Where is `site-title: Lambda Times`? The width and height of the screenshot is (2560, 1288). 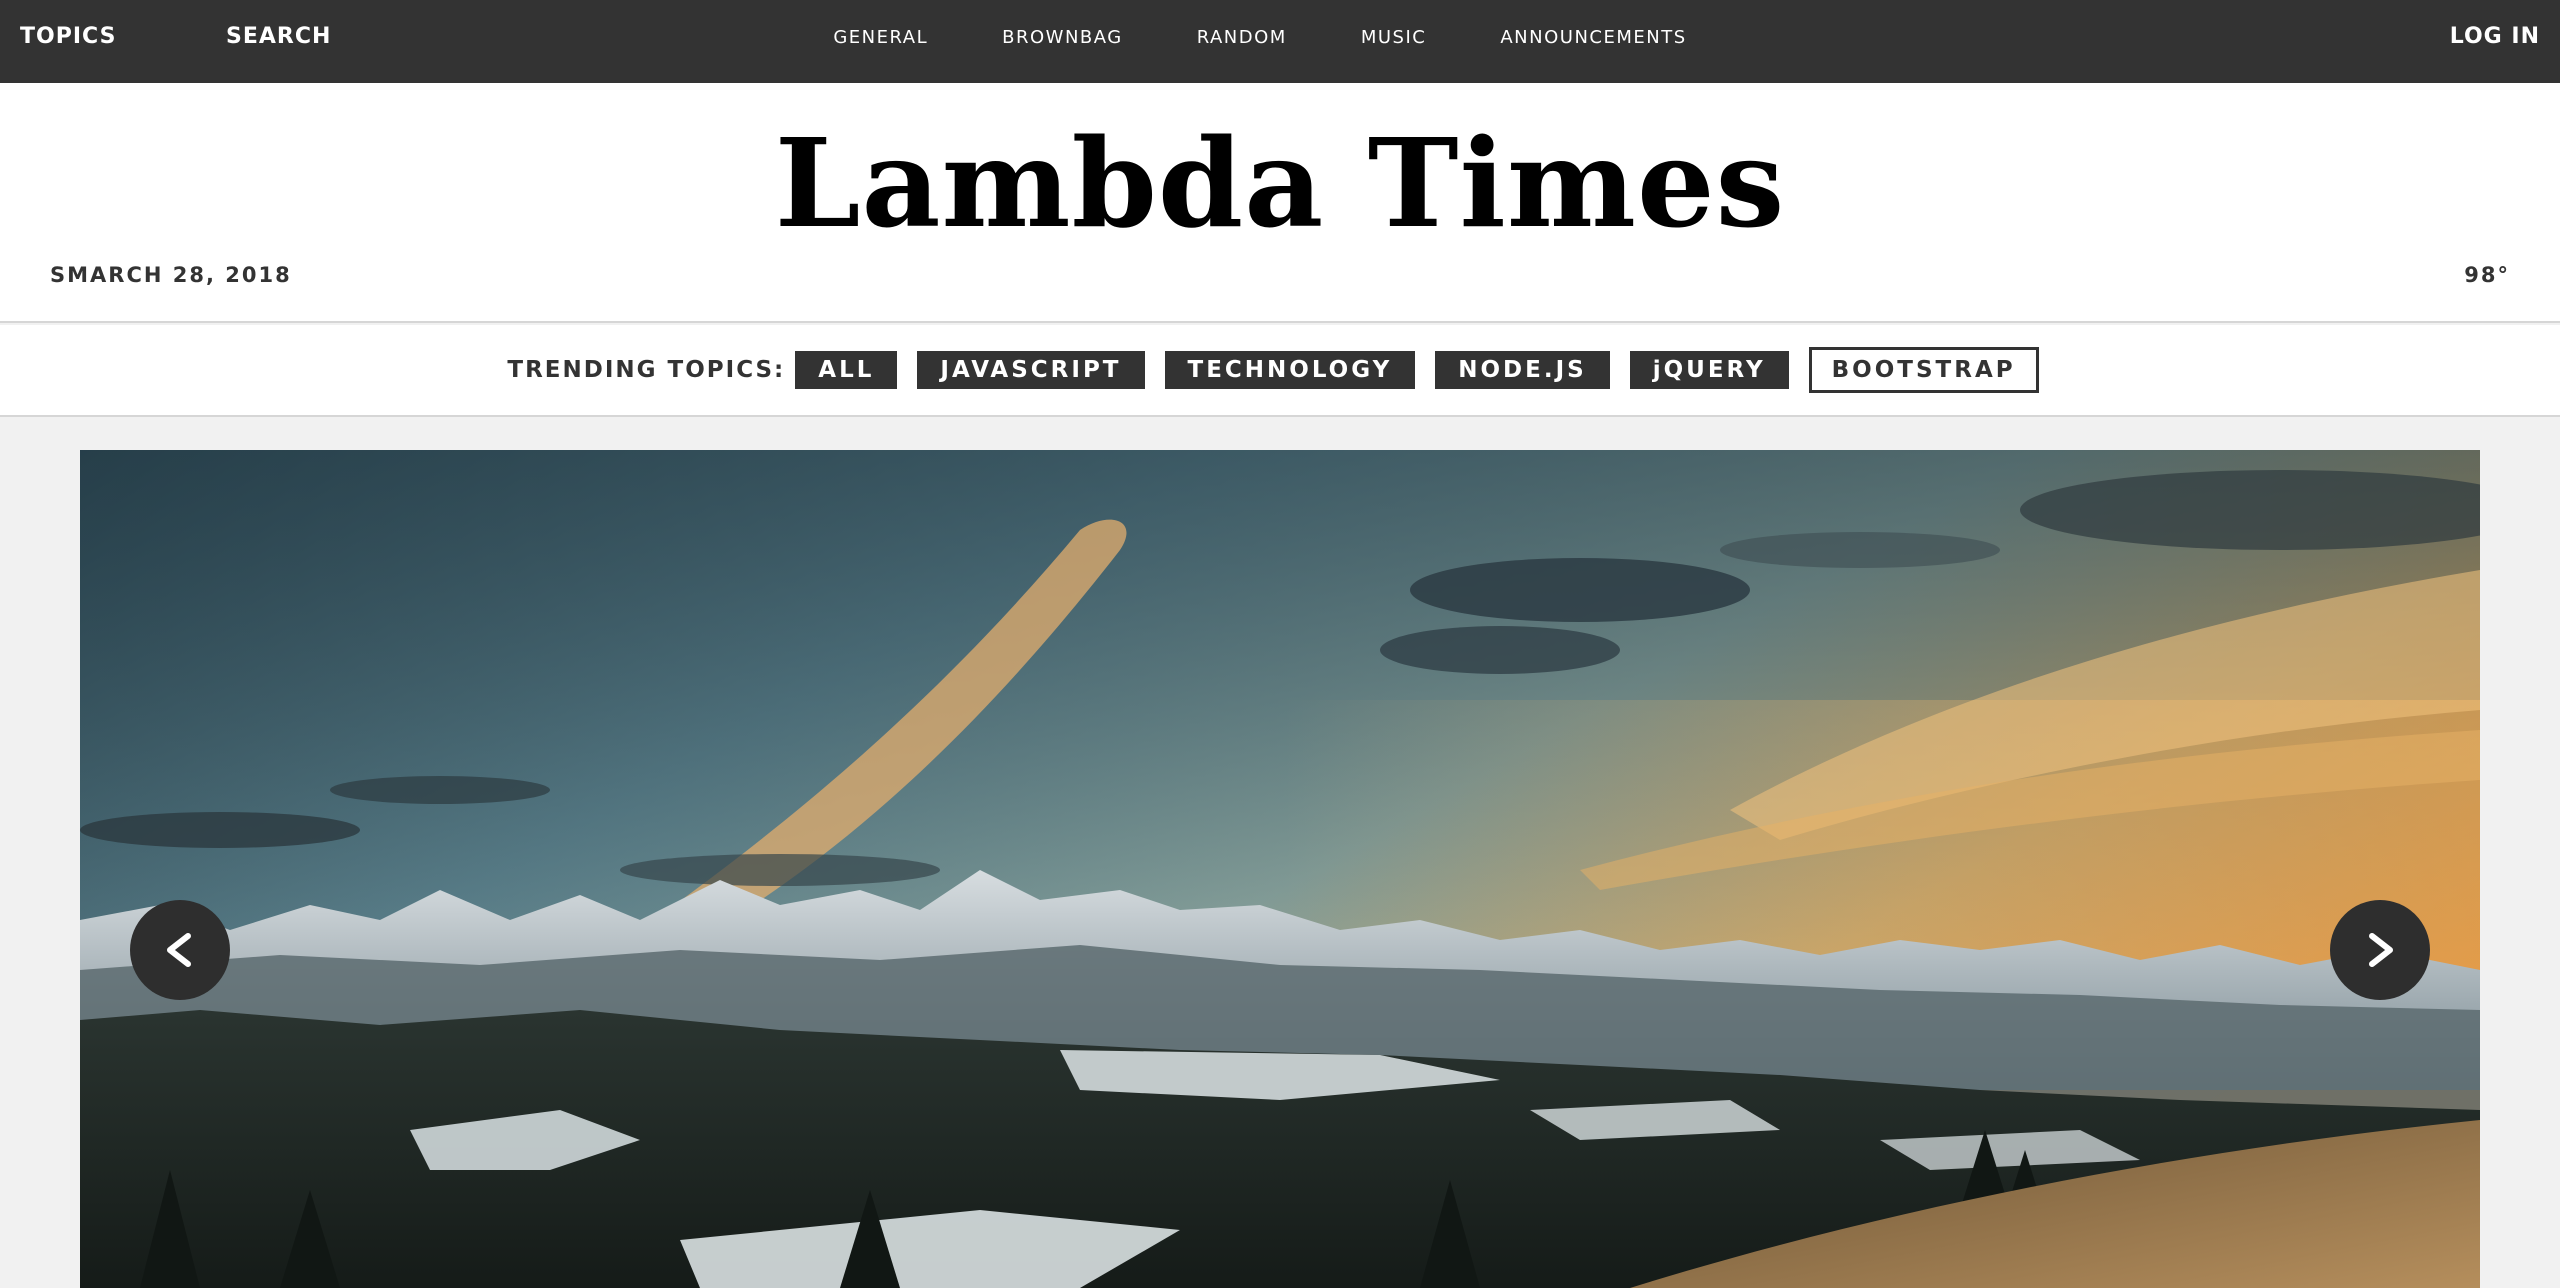
site-title: Lambda Times is located at coordinates (1280, 183).